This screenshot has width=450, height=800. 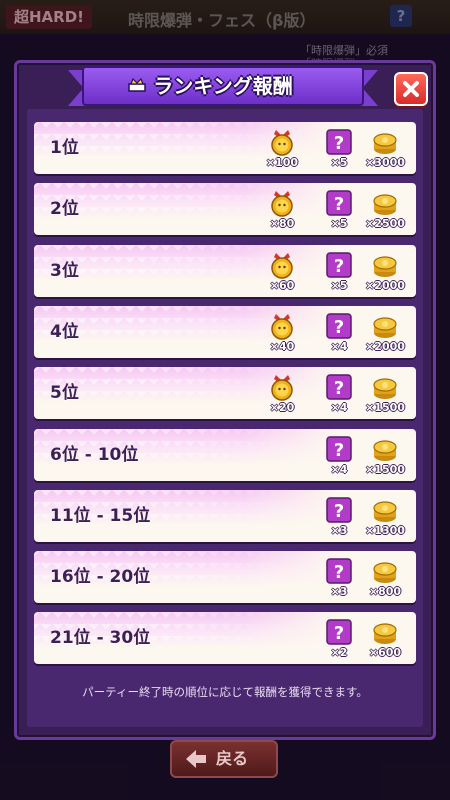 I want to click on rank-label: 2位, so click(x=64, y=209).